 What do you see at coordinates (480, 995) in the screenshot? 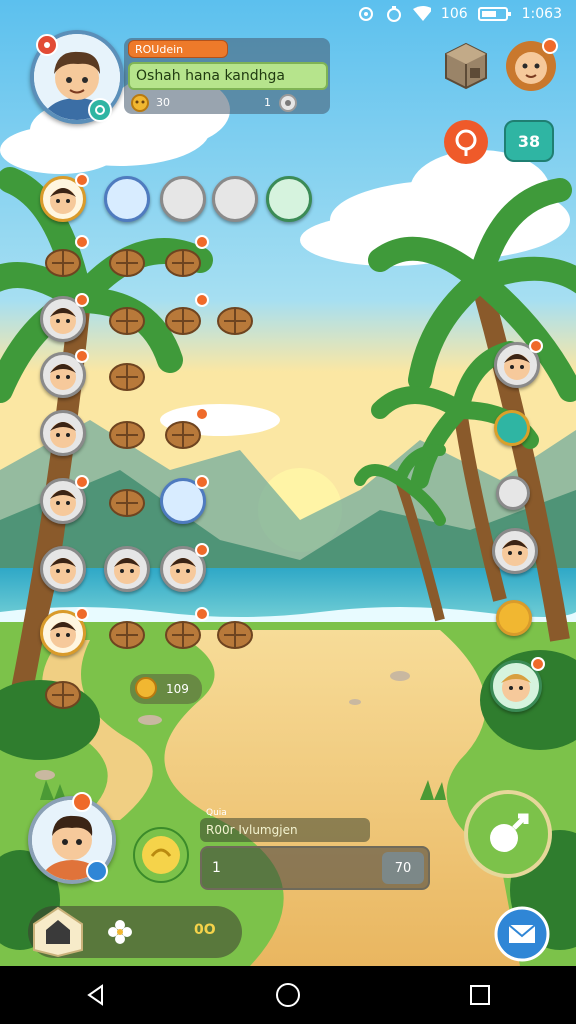
I see `recents-button` at bounding box center [480, 995].